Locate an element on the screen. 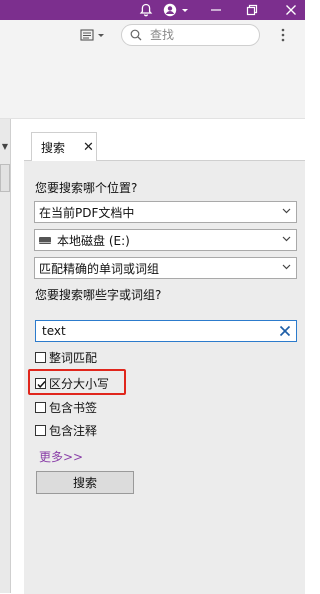  include-bookmarks-checkbox is located at coordinates (40, 407).